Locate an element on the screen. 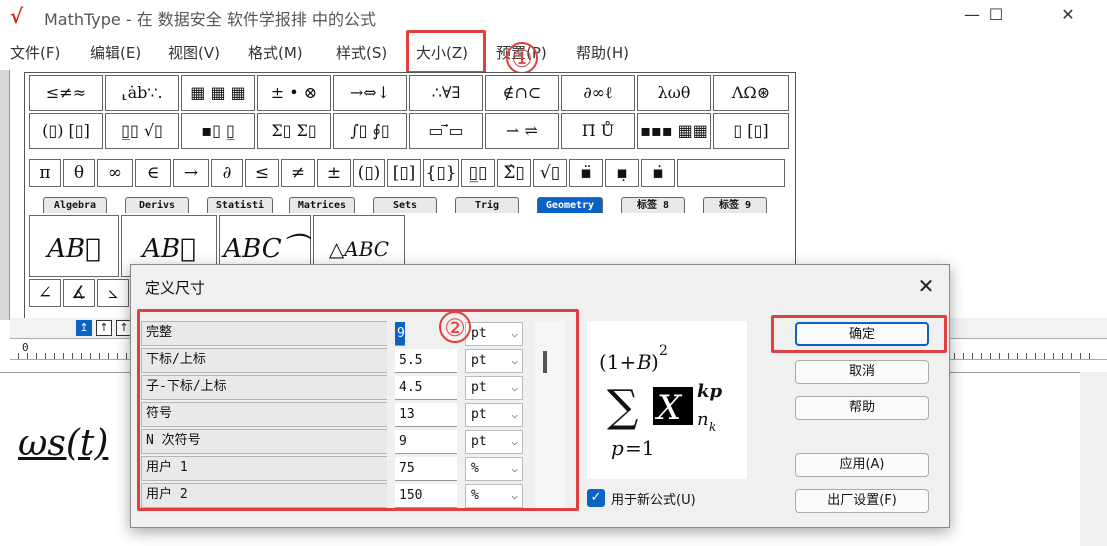 Image resolution: width=1107 pixels, height=546 pixels. menu-edit: 编辑(E) is located at coordinates (115, 52).